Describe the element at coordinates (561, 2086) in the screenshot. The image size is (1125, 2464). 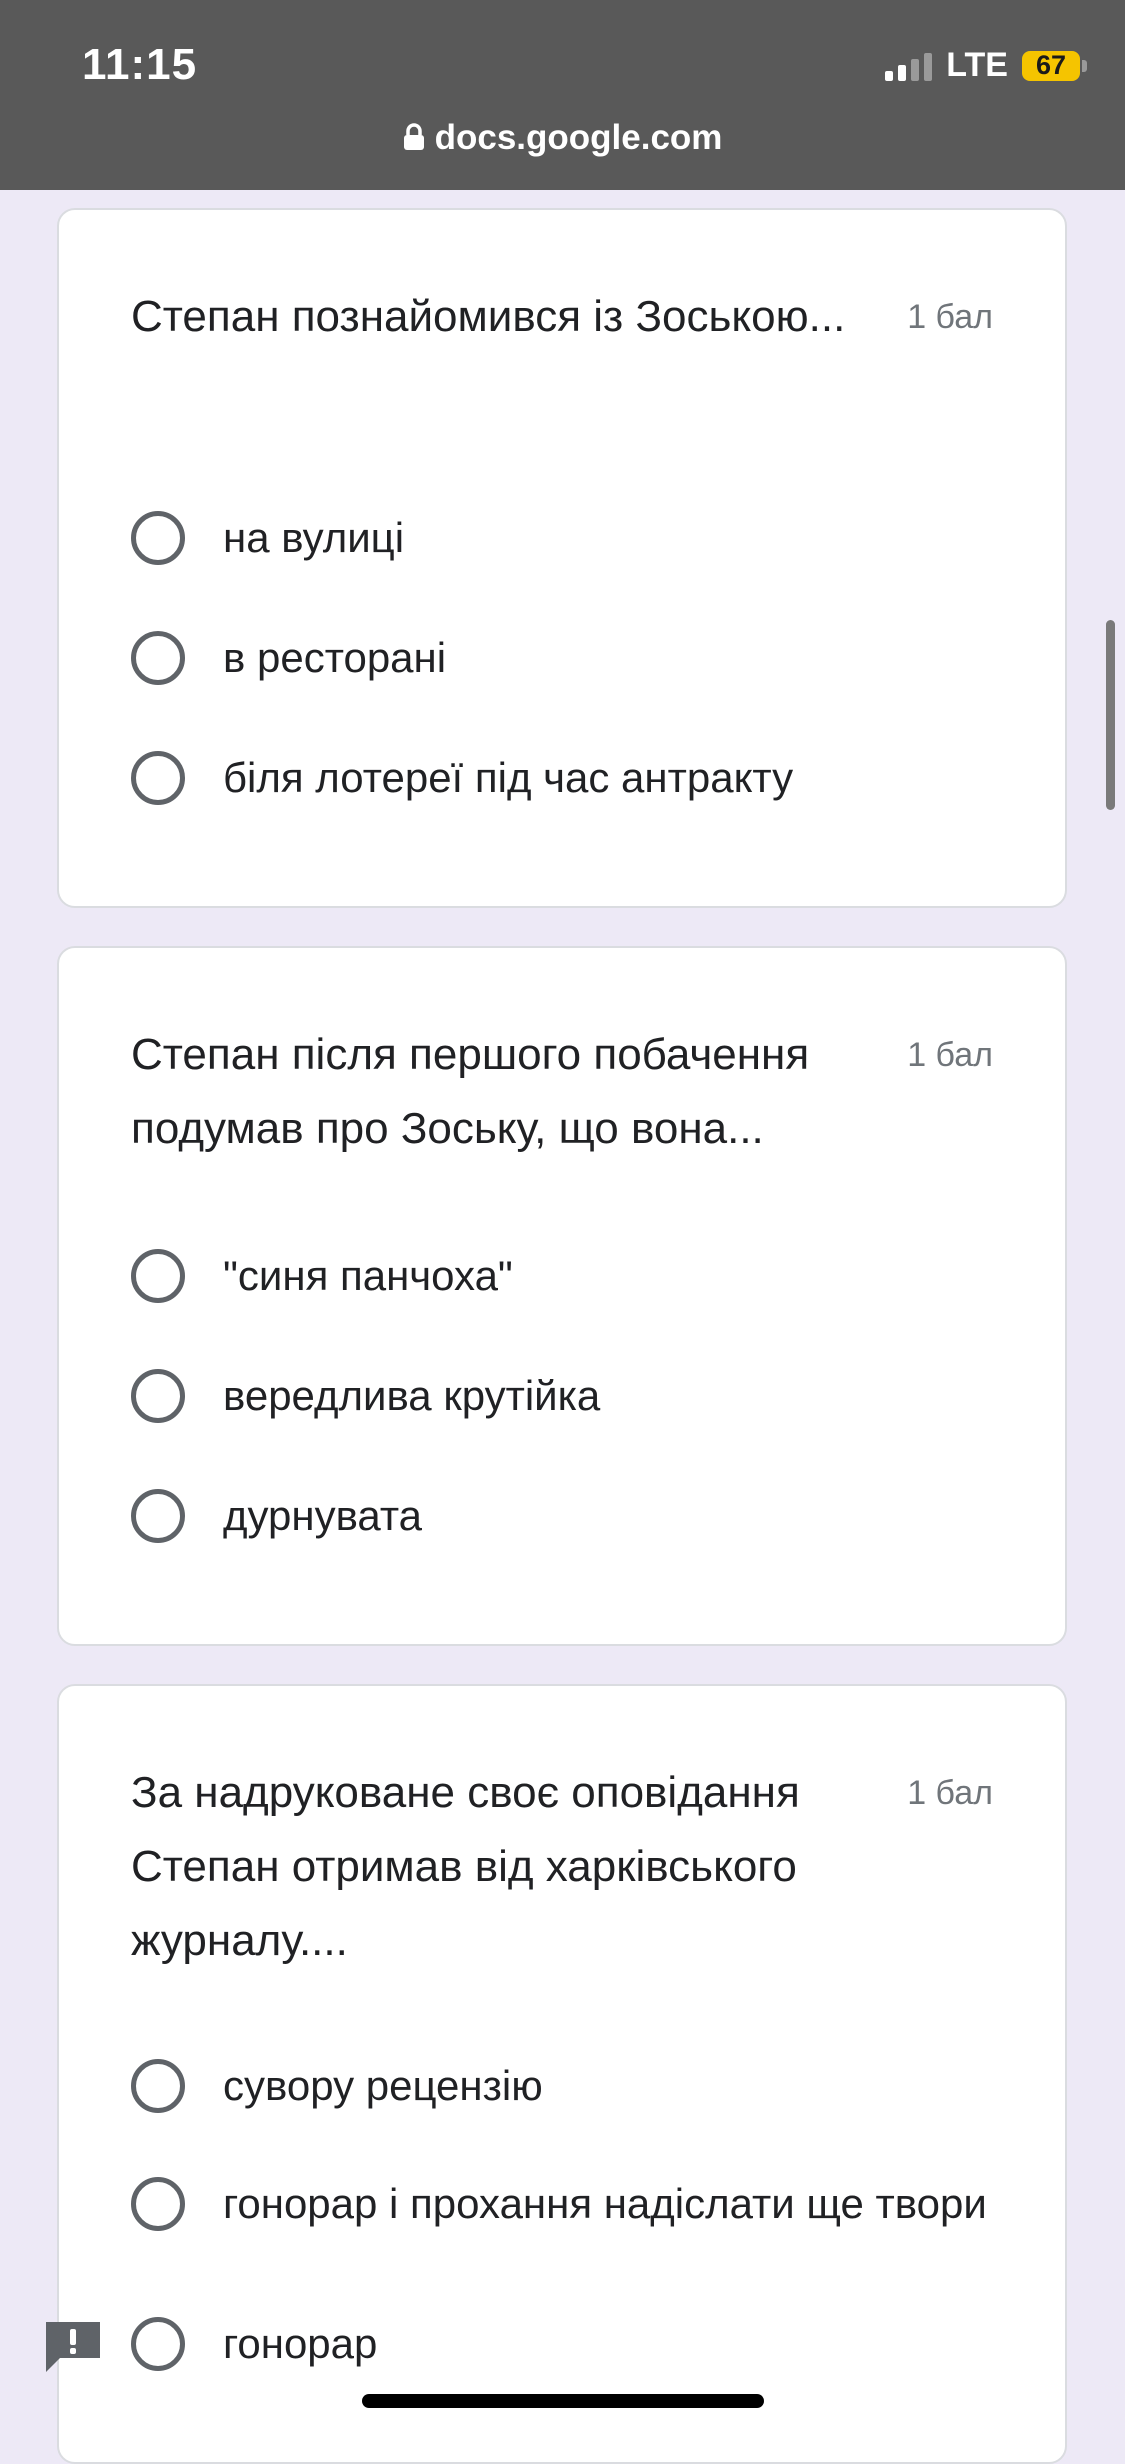
I see `answer-option: сувору рецензію` at that location.